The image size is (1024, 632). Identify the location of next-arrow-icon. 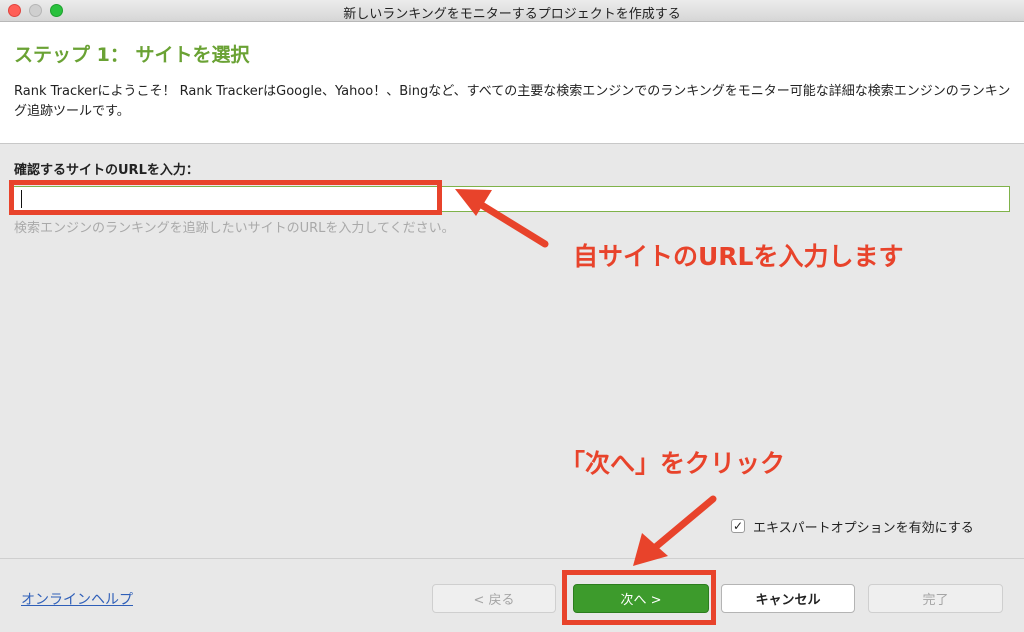
(675, 530).